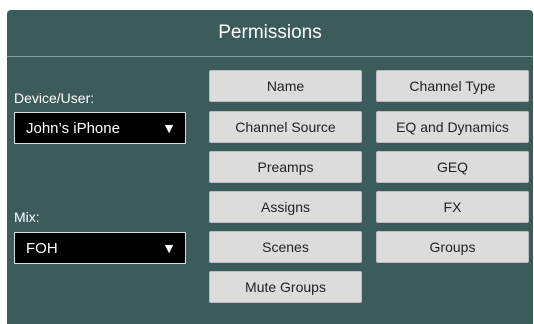 This screenshot has height=324, width=534. What do you see at coordinates (285, 127) in the screenshot?
I see `channel-source-button: Channel Source` at bounding box center [285, 127].